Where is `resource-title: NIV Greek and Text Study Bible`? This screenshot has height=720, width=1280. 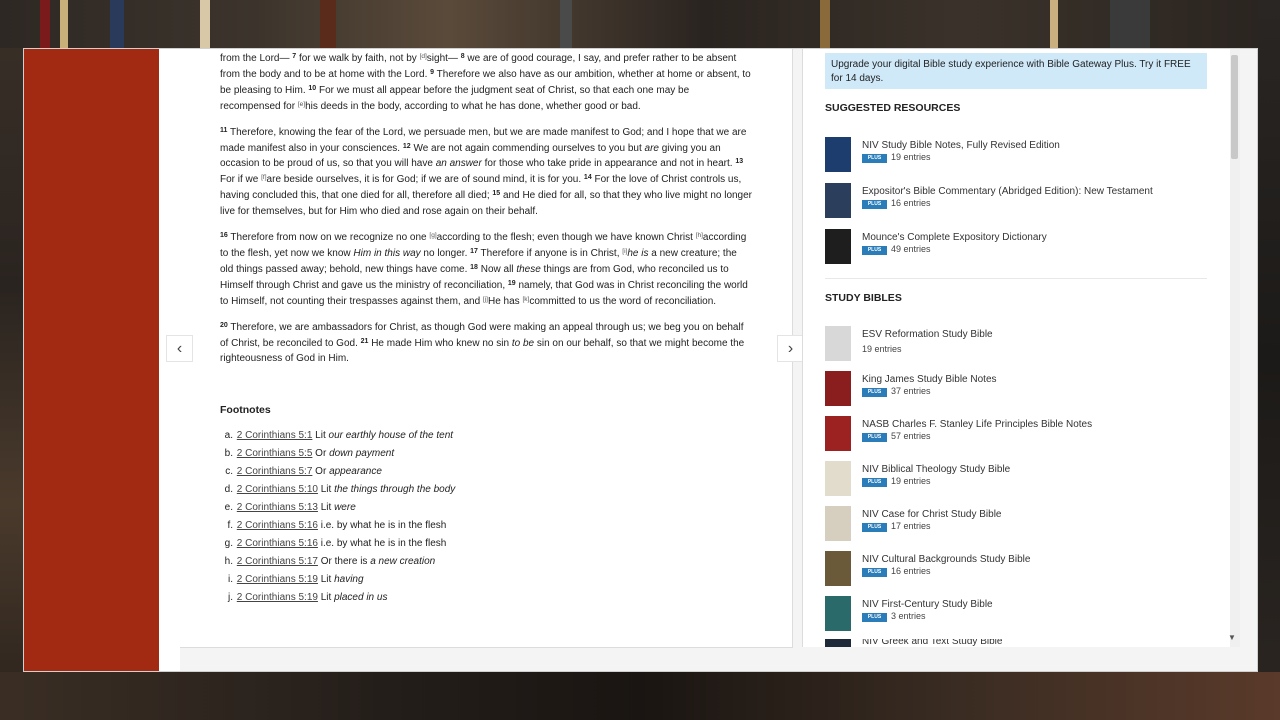
resource-title: NIV Greek and Text Study Bible is located at coordinates (932, 643).